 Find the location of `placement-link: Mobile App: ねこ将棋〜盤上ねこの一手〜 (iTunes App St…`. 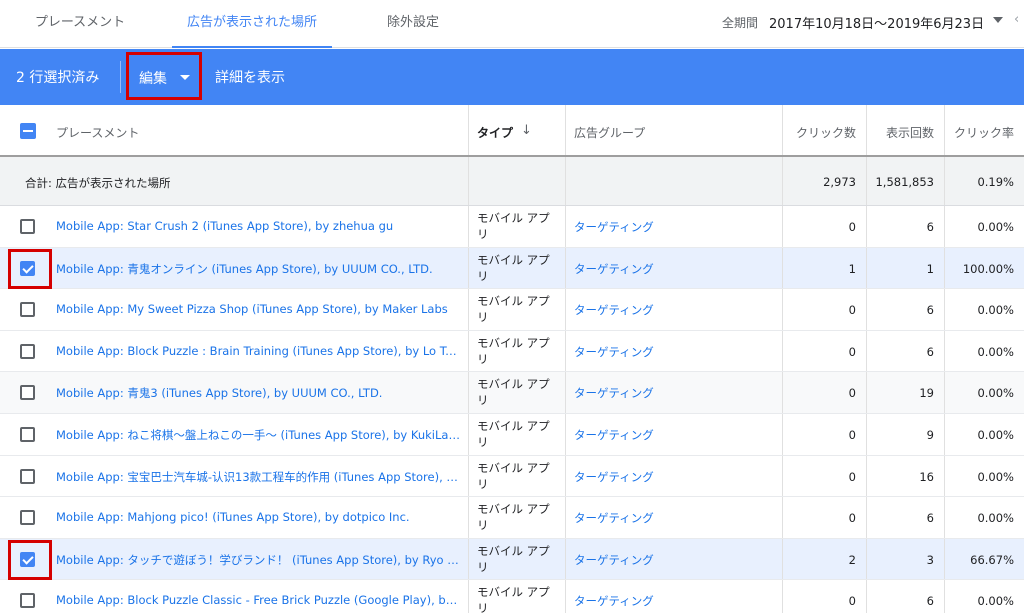

placement-link: Mobile App: ねこ将棋〜盤上ねこの一手〜 (iTunes App St… is located at coordinates (258, 435).